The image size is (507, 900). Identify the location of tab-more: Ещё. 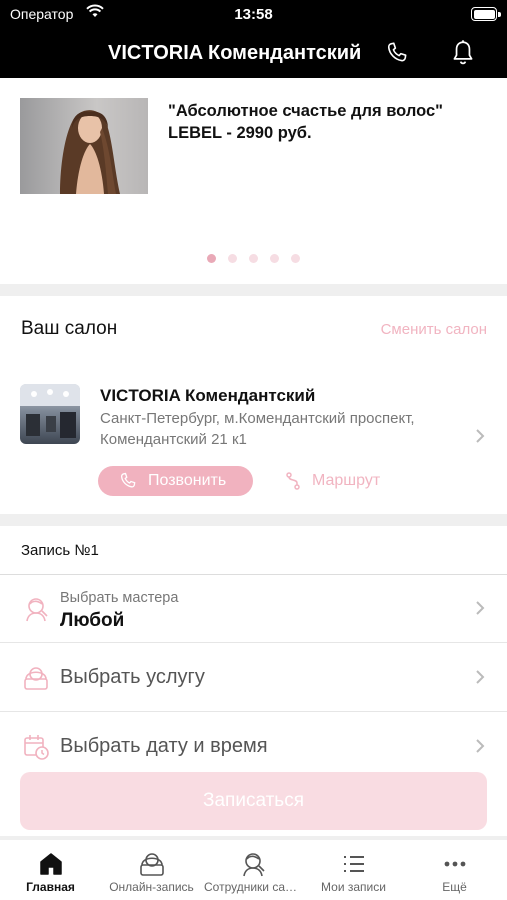
(454, 870).